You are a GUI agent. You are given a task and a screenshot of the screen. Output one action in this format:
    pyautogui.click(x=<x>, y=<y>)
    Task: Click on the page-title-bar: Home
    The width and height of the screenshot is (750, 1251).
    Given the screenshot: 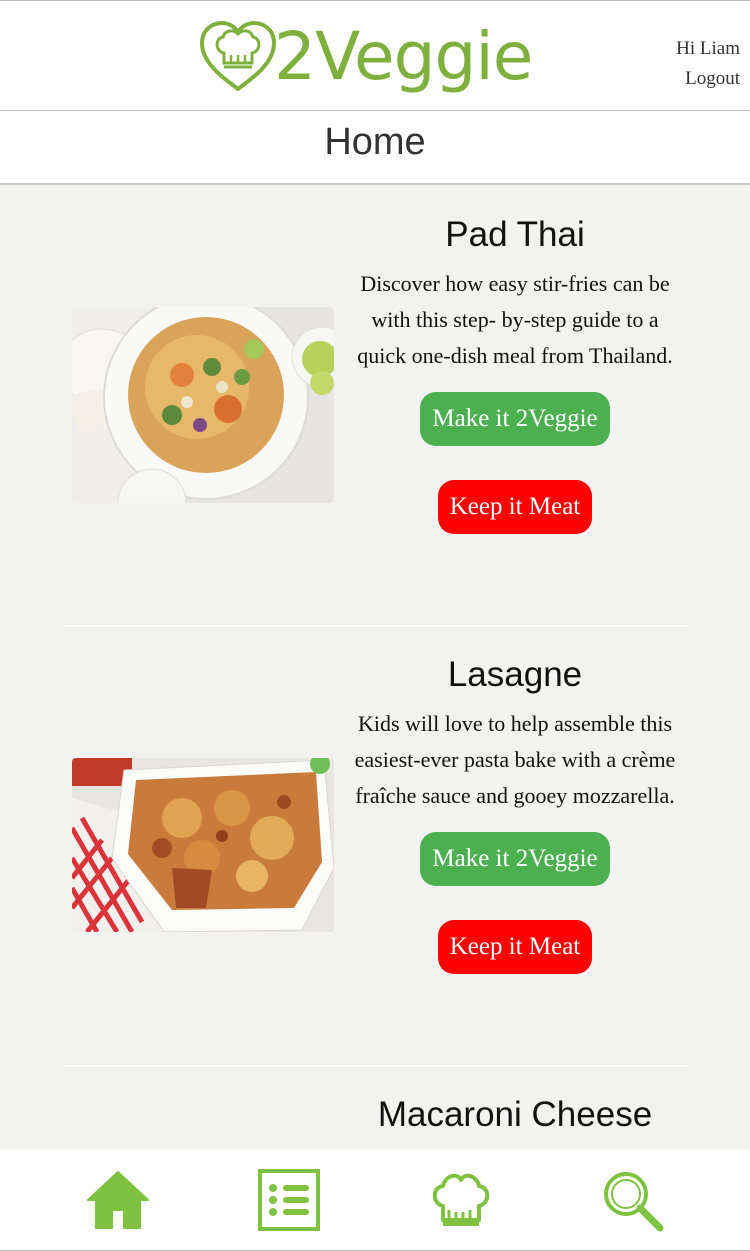 What is the action you would take?
    pyautogui.click(x=375, y=148)
    